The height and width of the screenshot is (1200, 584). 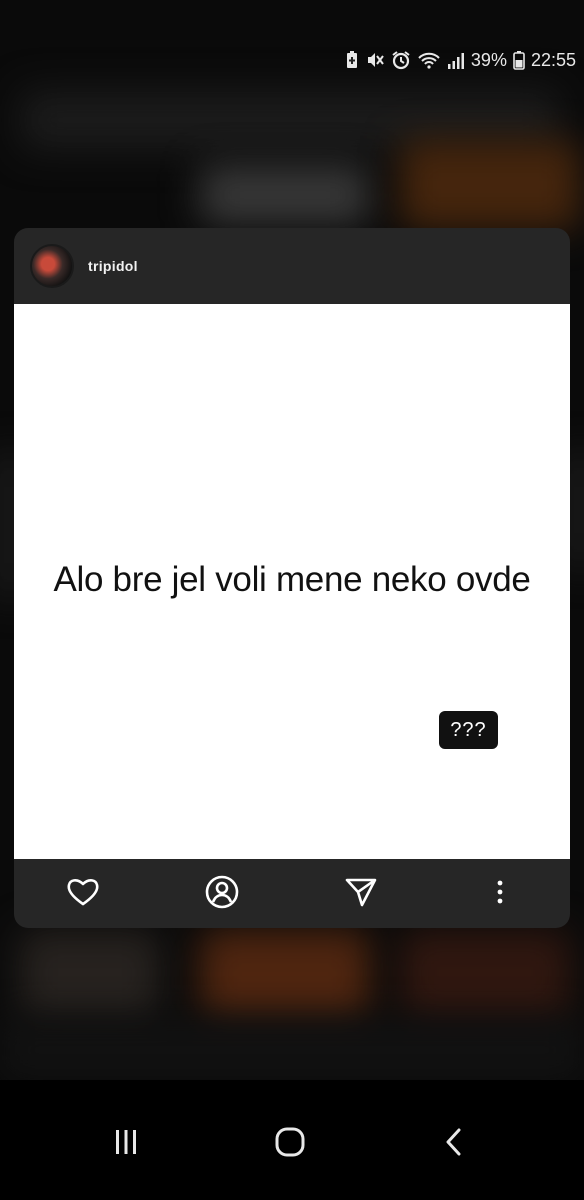 I want to click on back-button, so click(x=454, y=1144).